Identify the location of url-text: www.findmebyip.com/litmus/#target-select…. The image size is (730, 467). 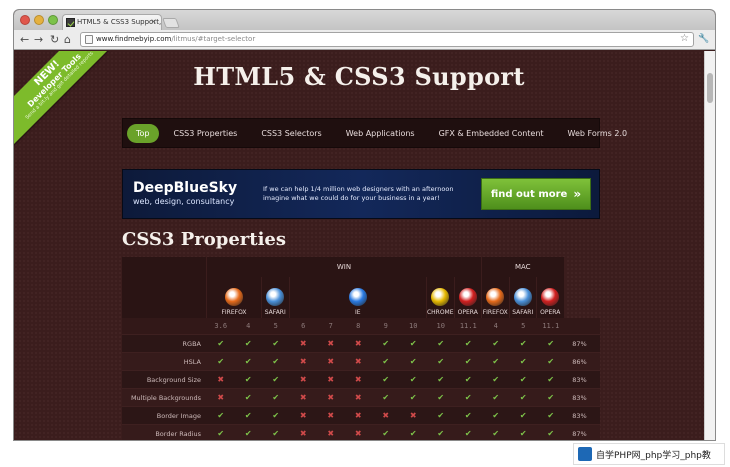
(176, 39).